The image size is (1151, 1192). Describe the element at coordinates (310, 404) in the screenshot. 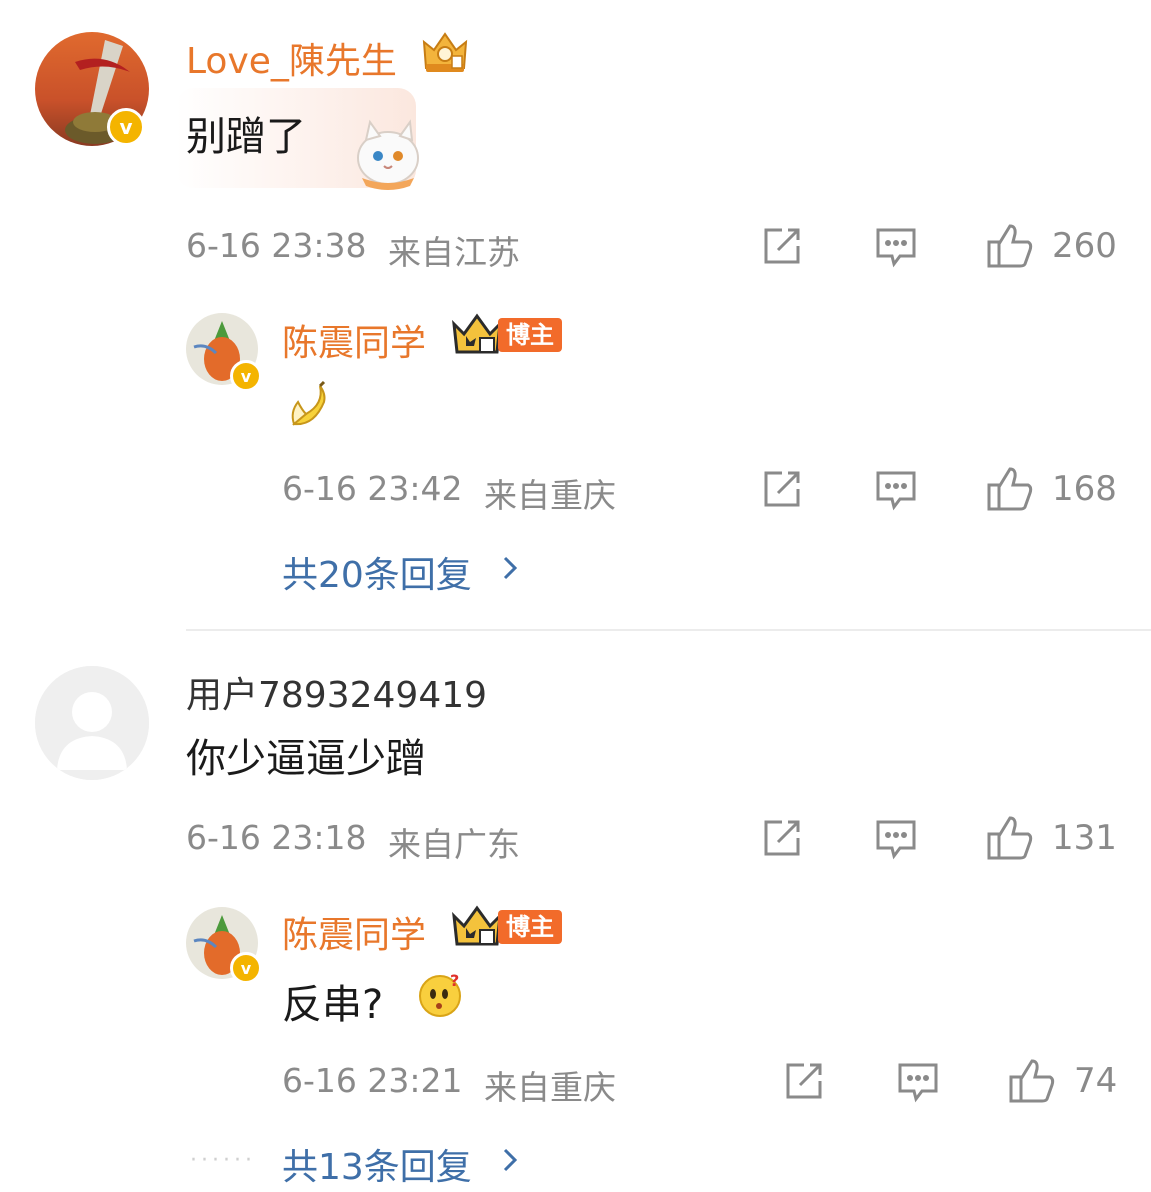

I see `banana-emoji-icon` at that location.